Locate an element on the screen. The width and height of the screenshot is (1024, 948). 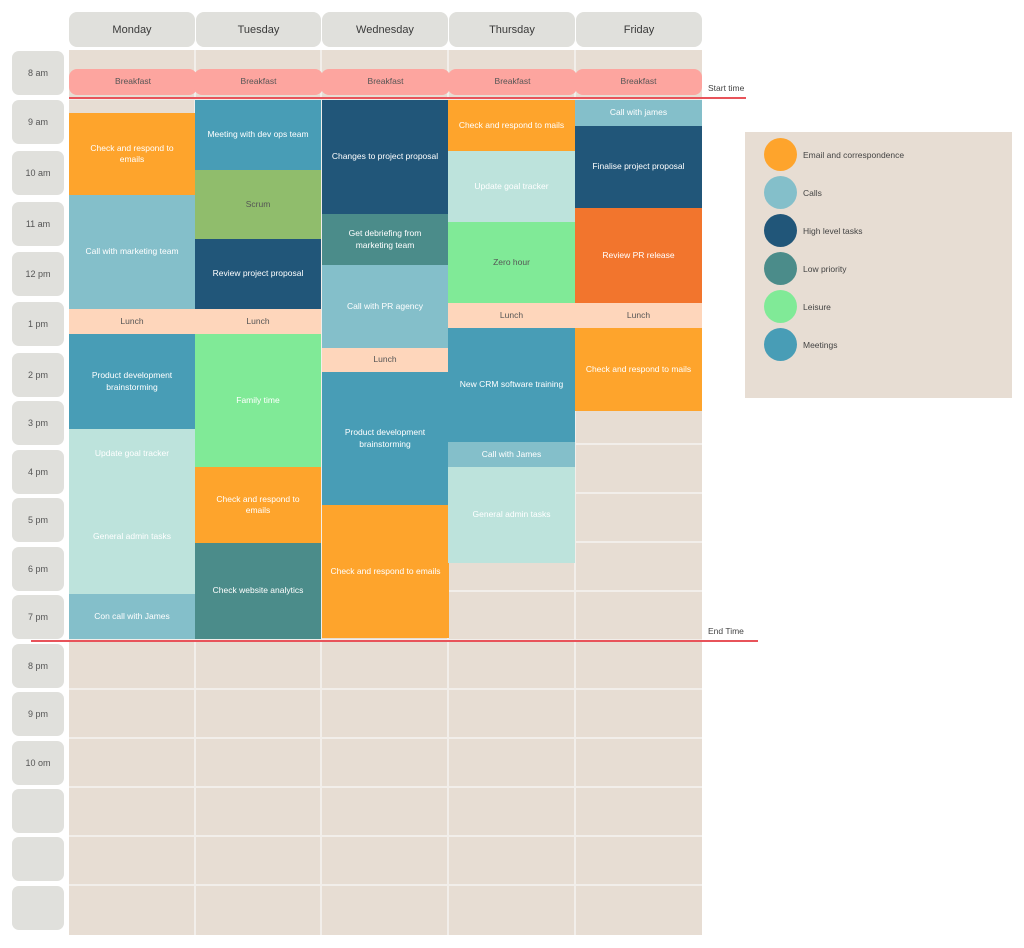
event-leisure: Zero hour is located at coordinates (511, 262).